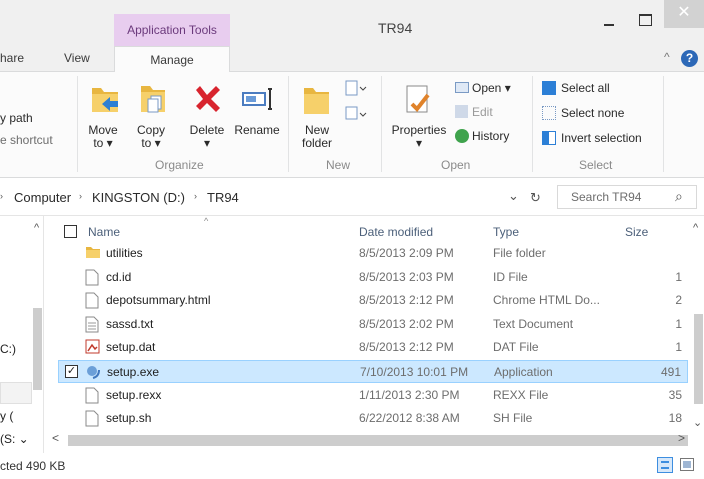 This screenshot has height=479, width=704. What do you see at coordinates (257, 99) in the screenshot?
I see `rename-icon` at bounding box center [257, 99].